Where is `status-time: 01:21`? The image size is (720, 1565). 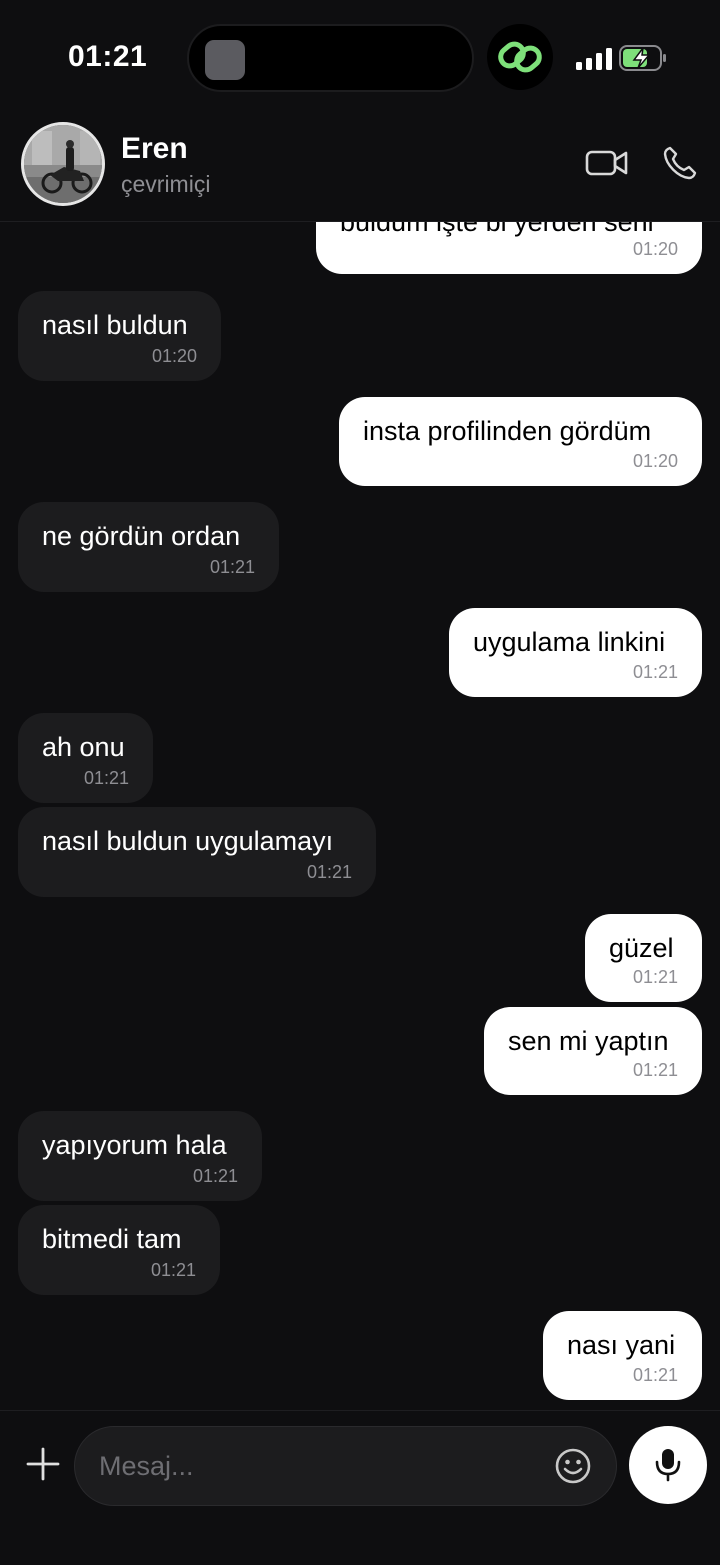
status-time: 01:21 is located at coordinates (108, 56).